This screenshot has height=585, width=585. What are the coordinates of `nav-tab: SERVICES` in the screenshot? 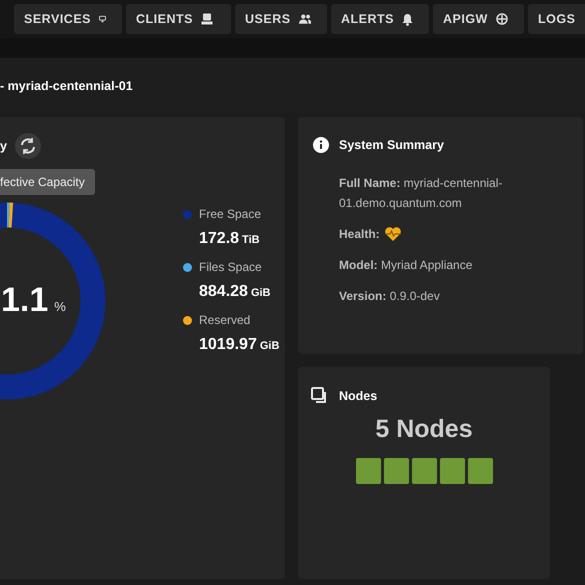 It's located at (68, 19).